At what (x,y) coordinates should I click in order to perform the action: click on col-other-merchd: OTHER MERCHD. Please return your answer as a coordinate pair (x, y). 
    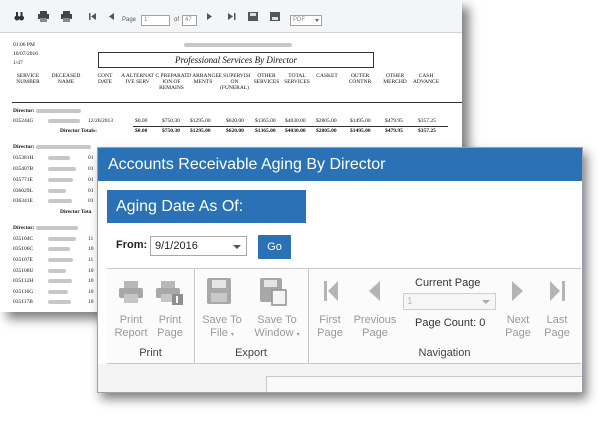
    Looking at the image, I should click on (395, 79).